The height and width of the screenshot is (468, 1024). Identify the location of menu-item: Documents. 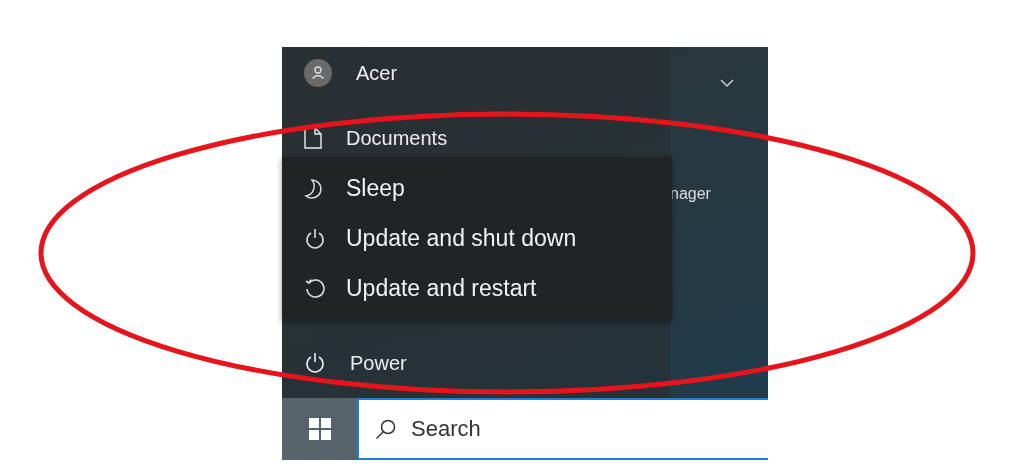
(476, 142).